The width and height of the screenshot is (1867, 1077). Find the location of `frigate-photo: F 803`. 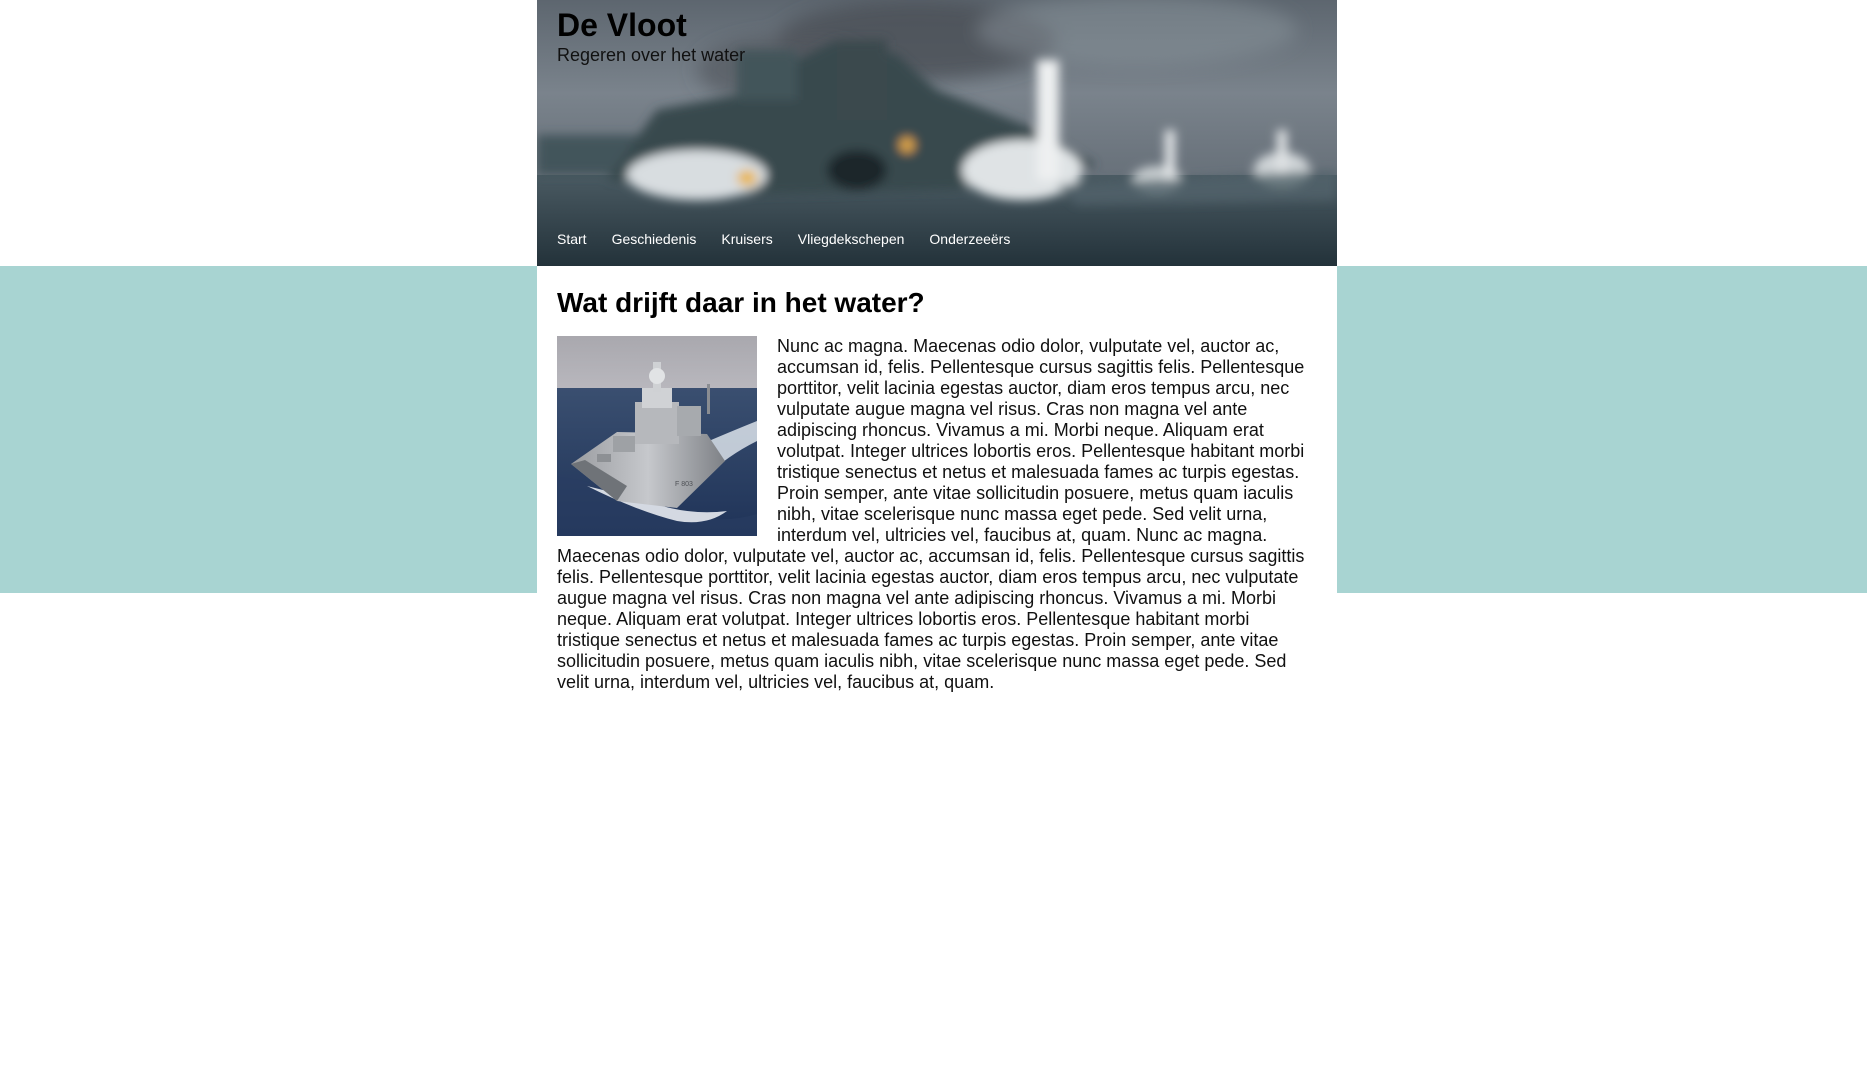

frigate-photo: F 803 is located at coordinates (657, 436).